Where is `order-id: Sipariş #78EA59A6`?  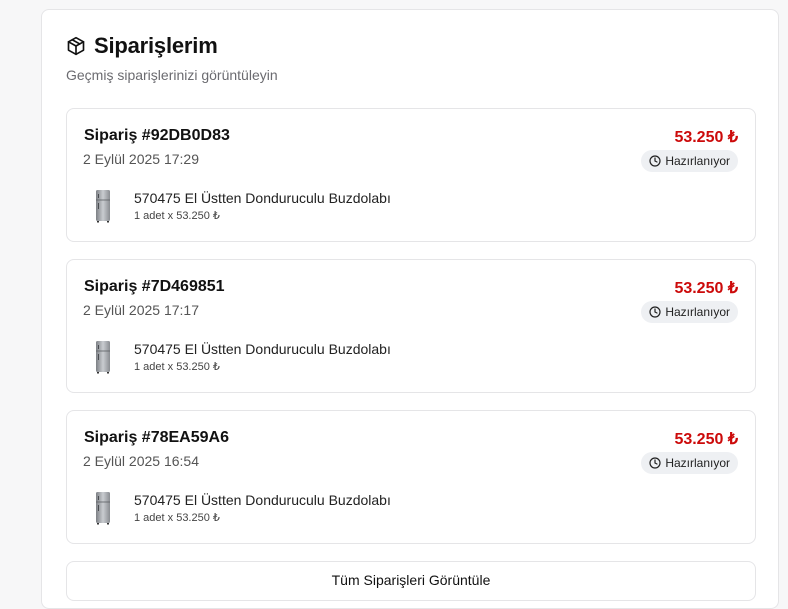
order-id: Sipariş #78EA59A6 is located at coordinates (156, 437).